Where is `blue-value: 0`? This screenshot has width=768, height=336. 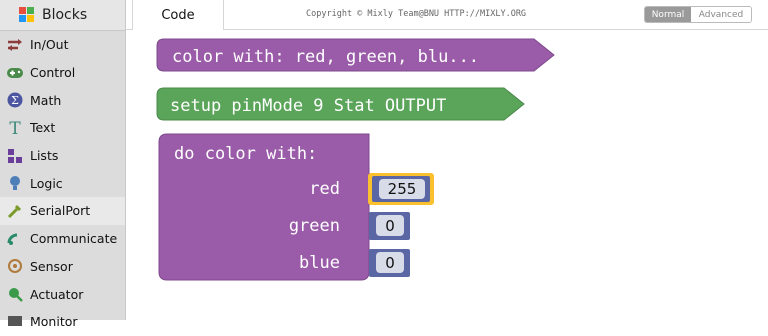
blue-value: 0 is located at coordinates (390, 263).